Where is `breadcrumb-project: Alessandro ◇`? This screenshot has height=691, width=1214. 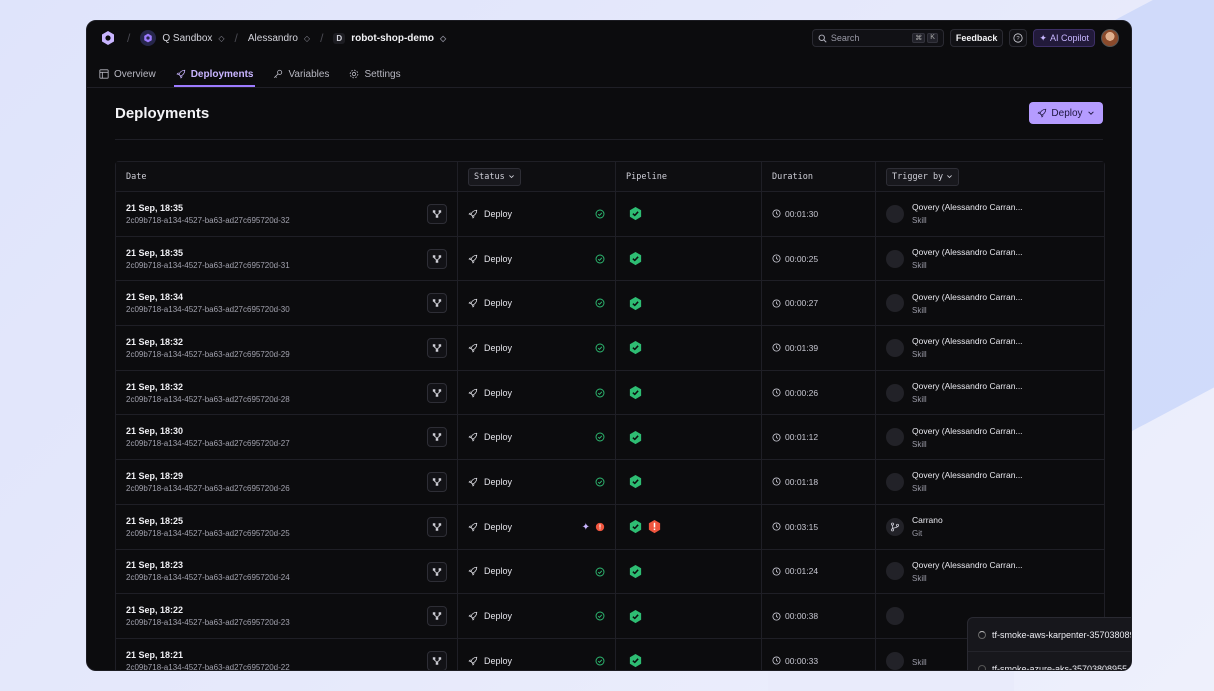 breadcrumb-project: Alessandro ◇ is located at coordinates (279, 38).